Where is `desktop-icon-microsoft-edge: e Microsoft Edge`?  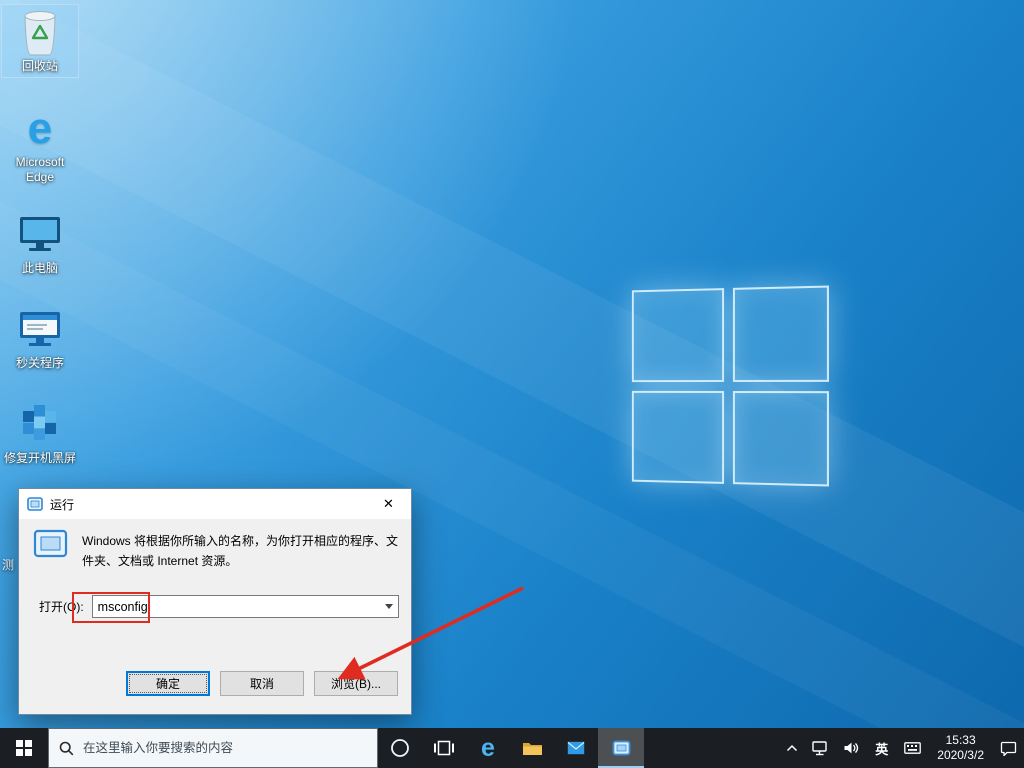 desktop-icon-microsoft-edge: e Microsoft Edge is located at coordinates (40, 144).